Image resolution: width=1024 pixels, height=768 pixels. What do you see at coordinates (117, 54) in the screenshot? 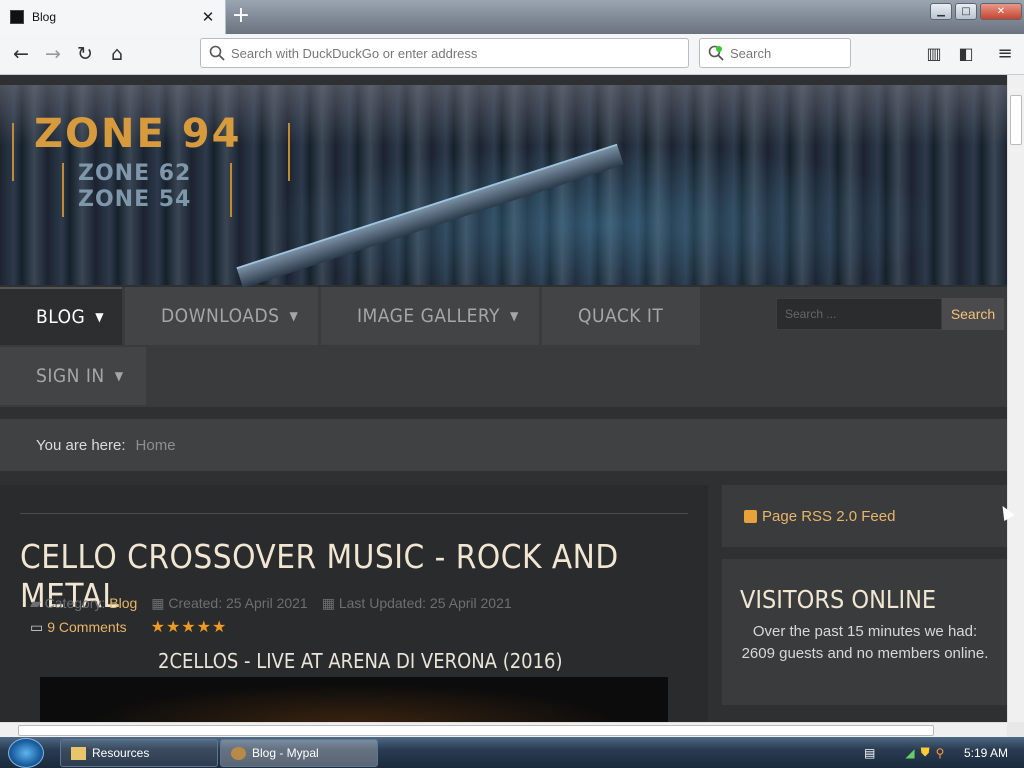
I see `home-icon: ⌂` at bounding box center [117, 54].